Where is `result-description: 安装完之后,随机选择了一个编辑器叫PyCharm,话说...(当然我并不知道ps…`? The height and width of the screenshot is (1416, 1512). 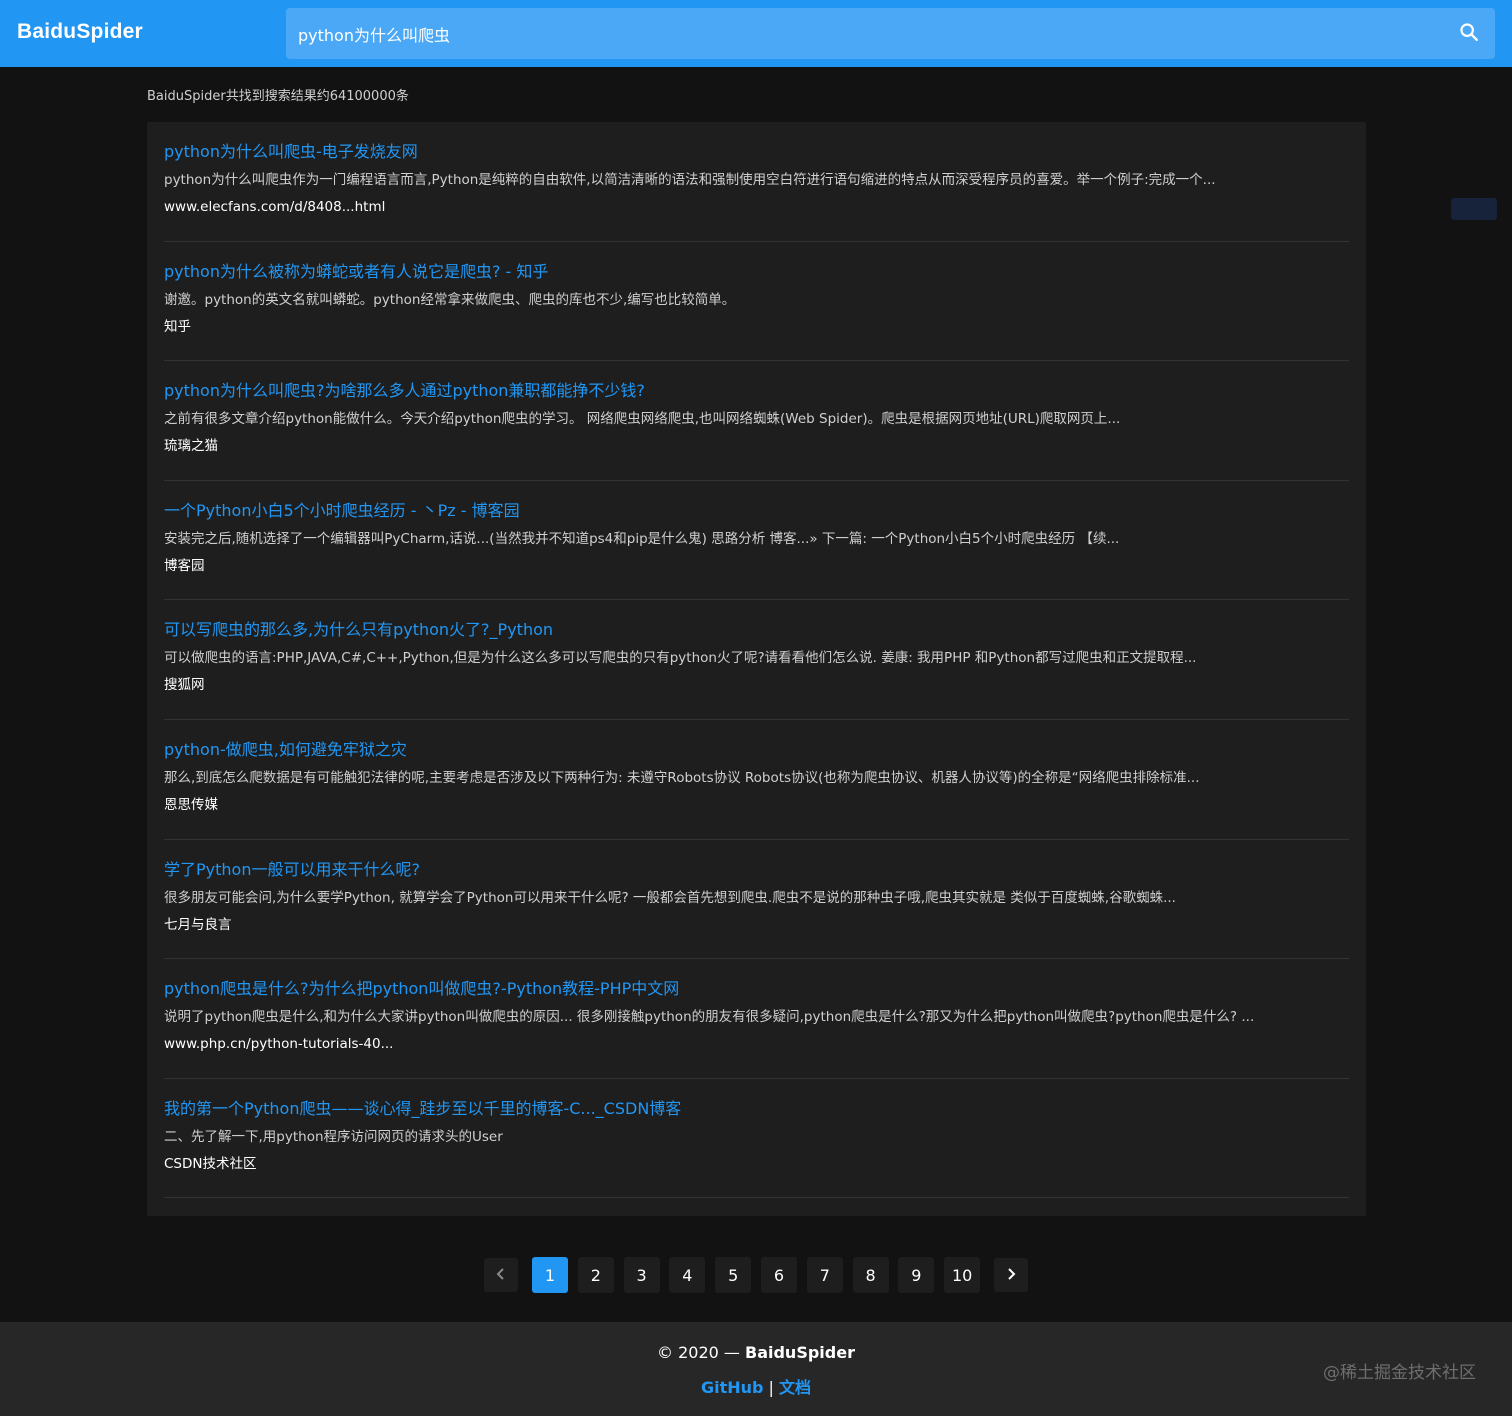
result-description: 安装完之后,随机选择了一个编辑器叫PyCharm,话说...(当然我并不知道ps… is located at coordinates (642, 538).